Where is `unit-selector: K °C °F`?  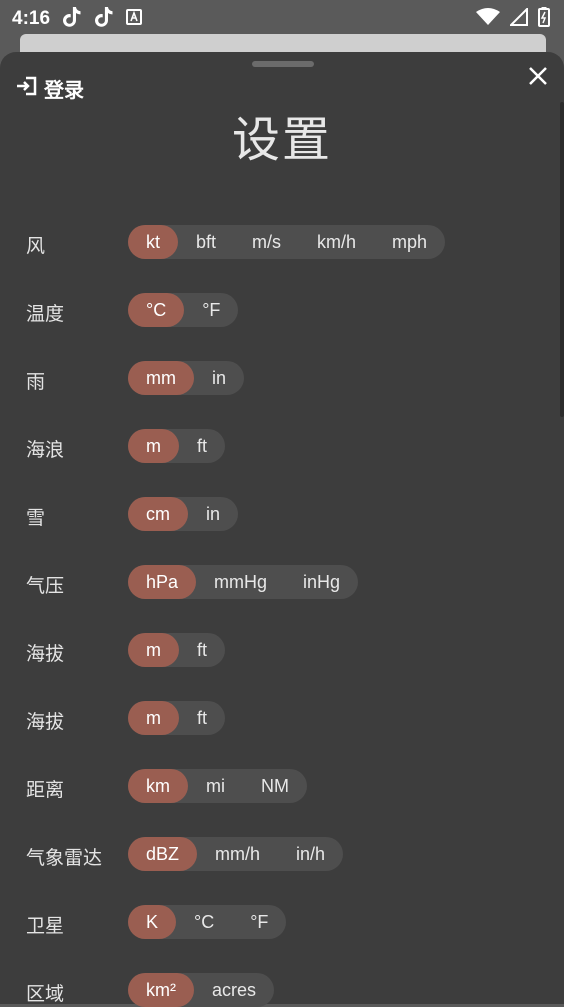
unit-selector: K °C °F is located at coordinates (207, 922).